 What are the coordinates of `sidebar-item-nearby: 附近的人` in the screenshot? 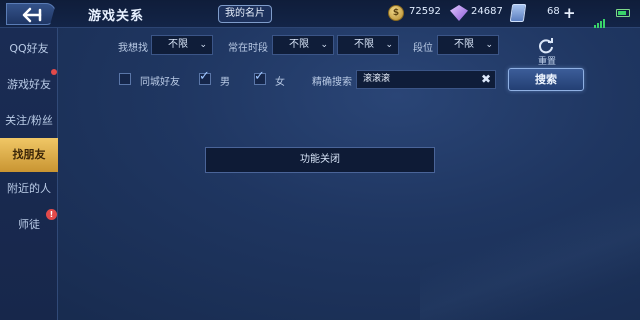 It's located at (29, 189).